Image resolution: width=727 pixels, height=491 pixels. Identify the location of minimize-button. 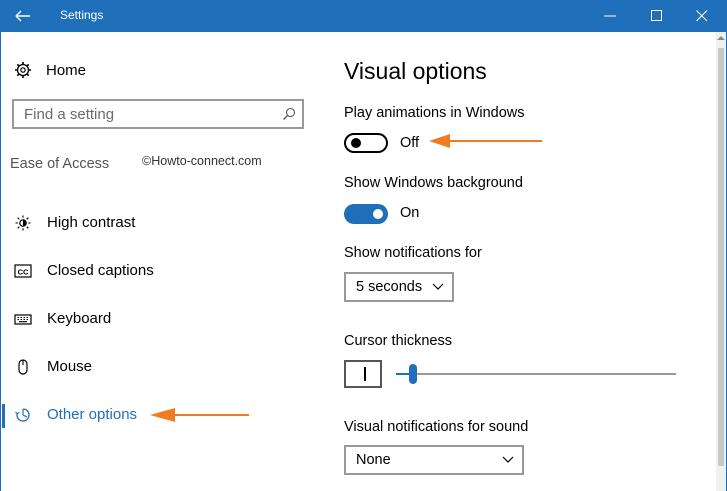
(610, 16).